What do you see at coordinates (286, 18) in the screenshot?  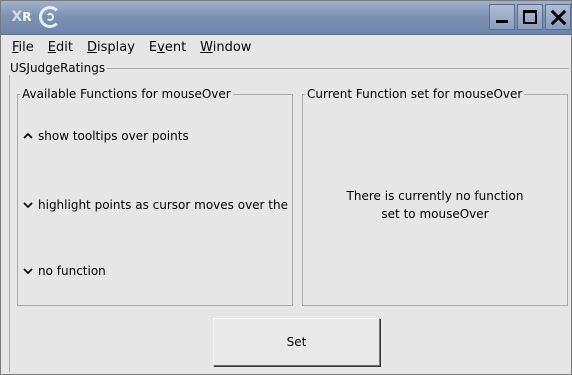 I see `title-bar: X R` at bounding box center [286, 18].